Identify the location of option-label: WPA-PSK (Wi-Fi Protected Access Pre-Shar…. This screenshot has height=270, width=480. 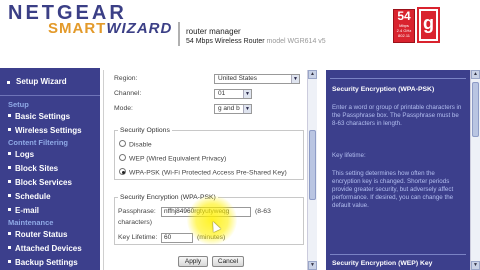
(208, 173).